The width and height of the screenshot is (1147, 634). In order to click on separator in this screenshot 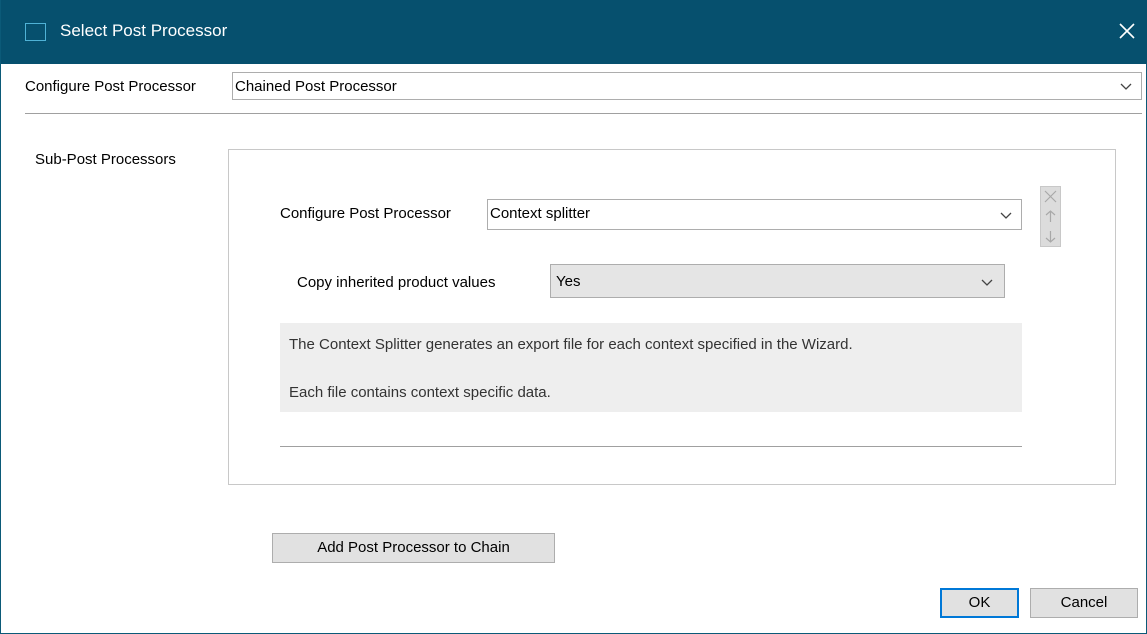, I will do `click(583, 113)`.